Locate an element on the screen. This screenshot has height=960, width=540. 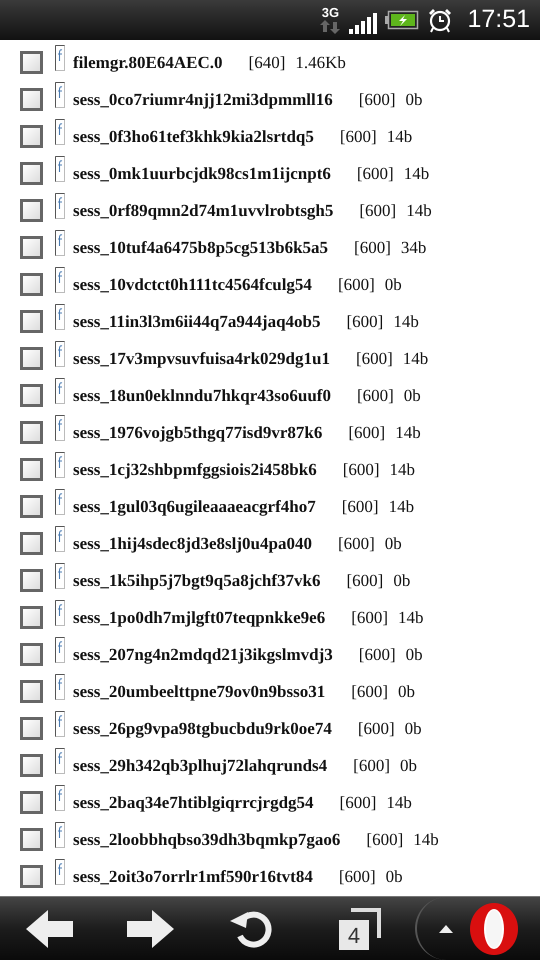
file-name: sess_207ng4n2mdqd21j3ikgslmvdj3 is located at coordinates (203, 655).